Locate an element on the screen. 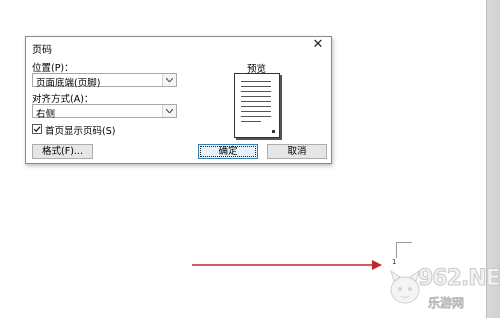 The image size is (500, 318). preview-page-number-marker is located at coordinates (273, 131).